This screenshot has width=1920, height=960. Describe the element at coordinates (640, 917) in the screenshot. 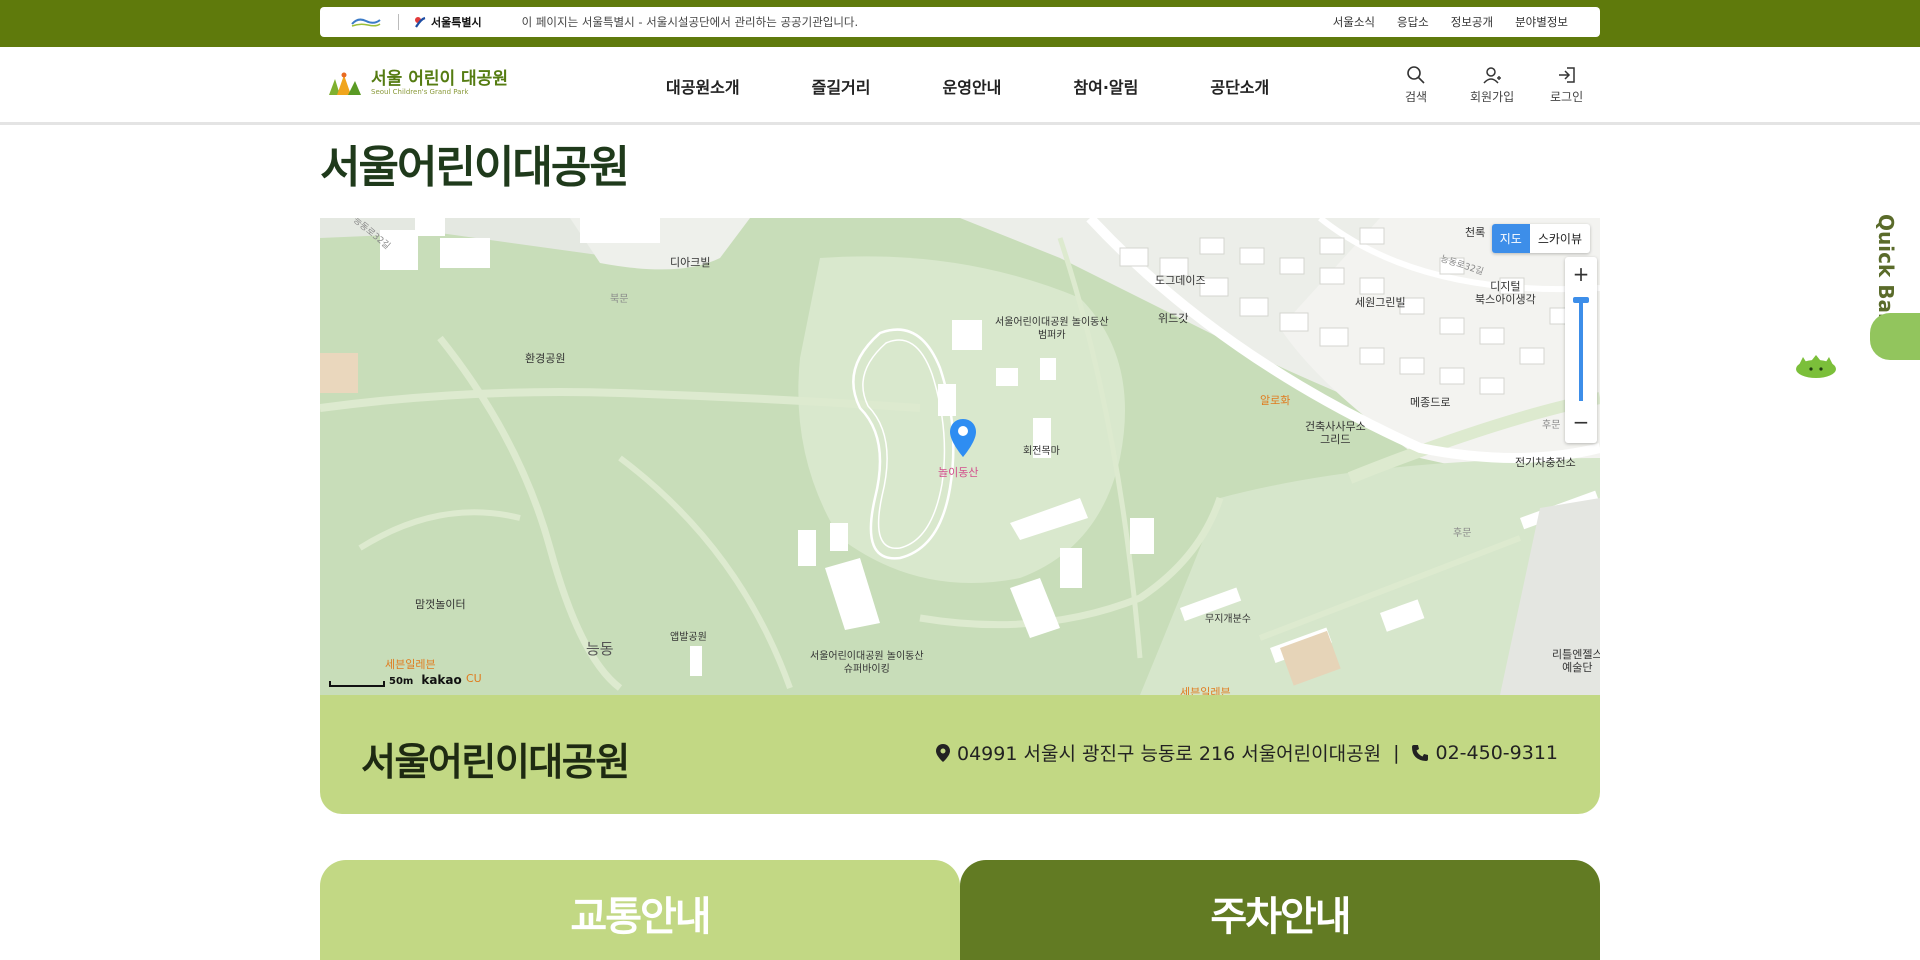

I see `tab-traffic-label: 교통안내` at that location.